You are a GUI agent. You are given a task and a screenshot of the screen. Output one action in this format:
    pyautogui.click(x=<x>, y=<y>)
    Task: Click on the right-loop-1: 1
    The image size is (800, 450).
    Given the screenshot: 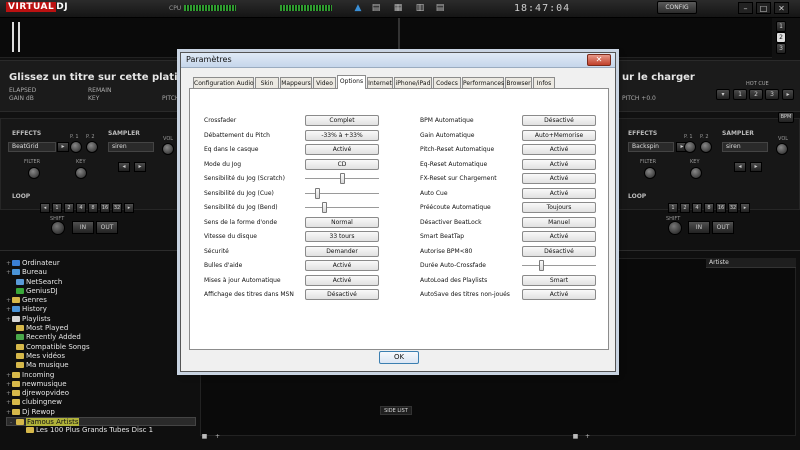 What is the action you would take?
    pyautogui.click(x=673, y=208)
    